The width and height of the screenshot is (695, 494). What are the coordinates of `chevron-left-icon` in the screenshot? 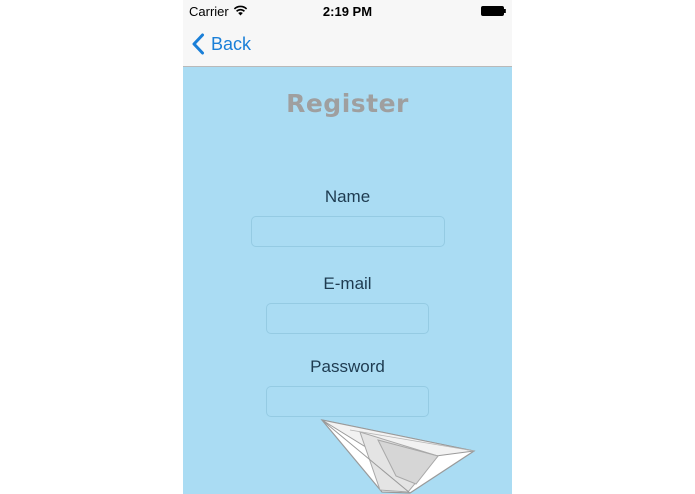 It's located at (198, 44).